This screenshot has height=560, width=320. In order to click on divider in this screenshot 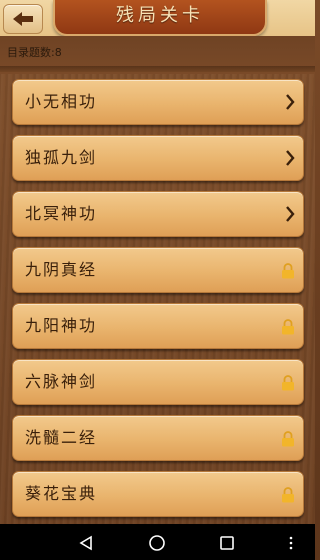, I will do `click(157, 69)`.